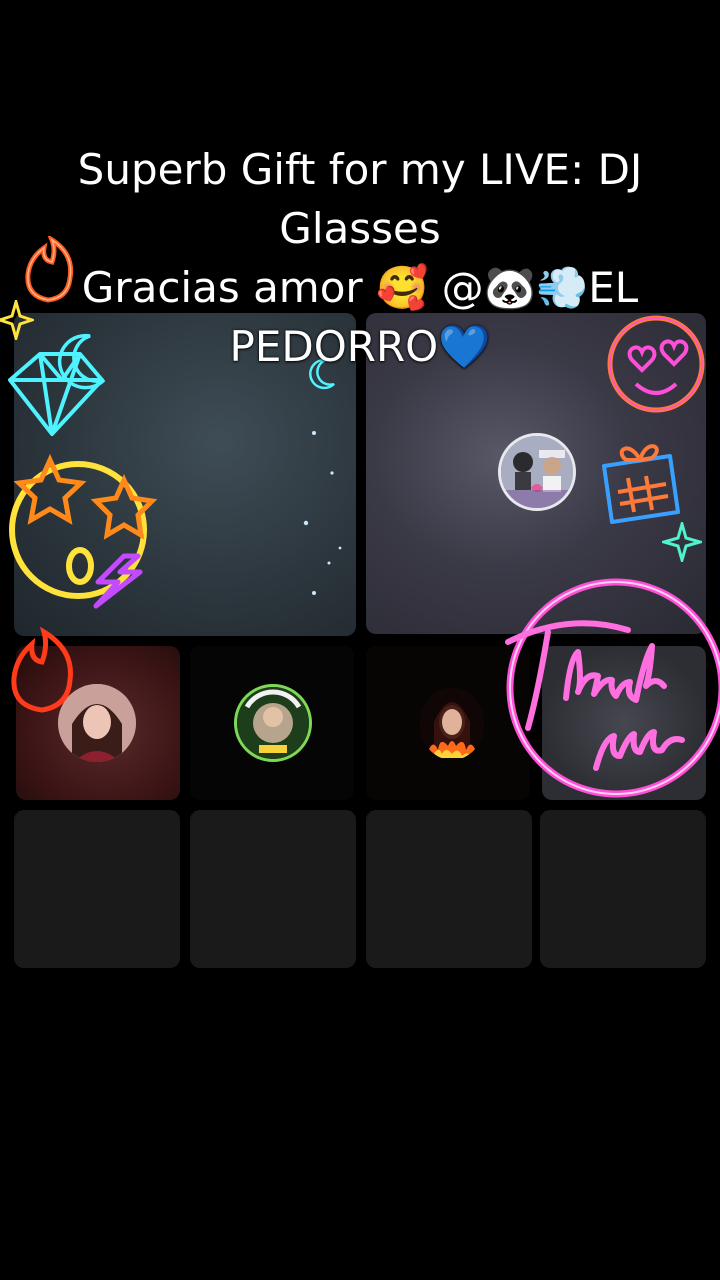  I want to click on fire-frame-photo, so click(452, 724).